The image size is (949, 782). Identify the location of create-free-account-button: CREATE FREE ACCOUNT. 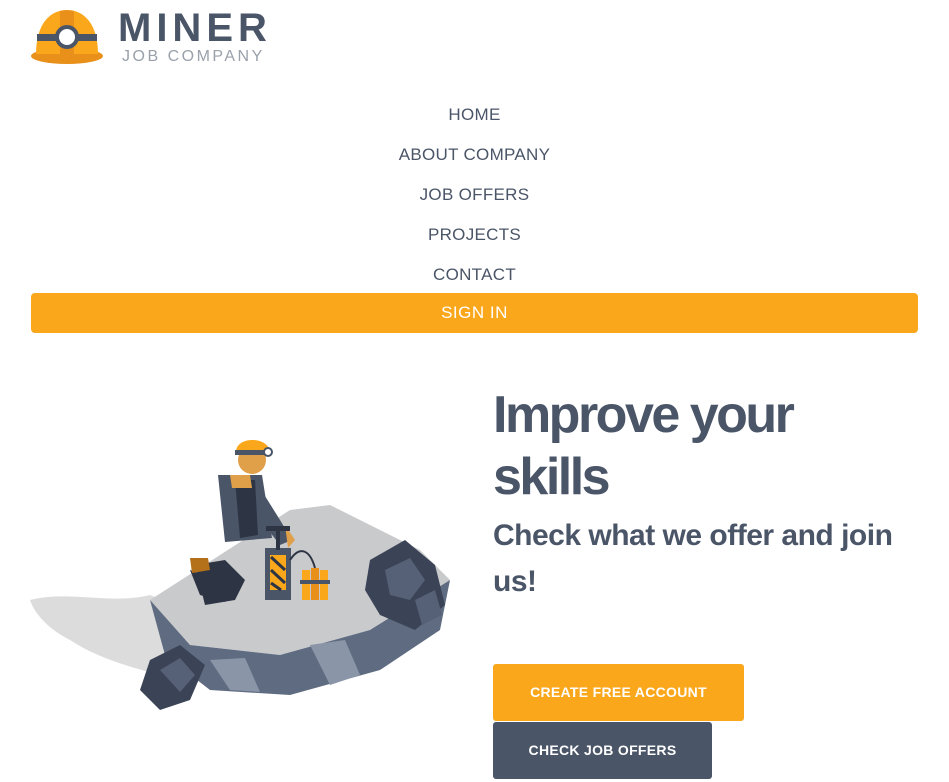
(618, 692).